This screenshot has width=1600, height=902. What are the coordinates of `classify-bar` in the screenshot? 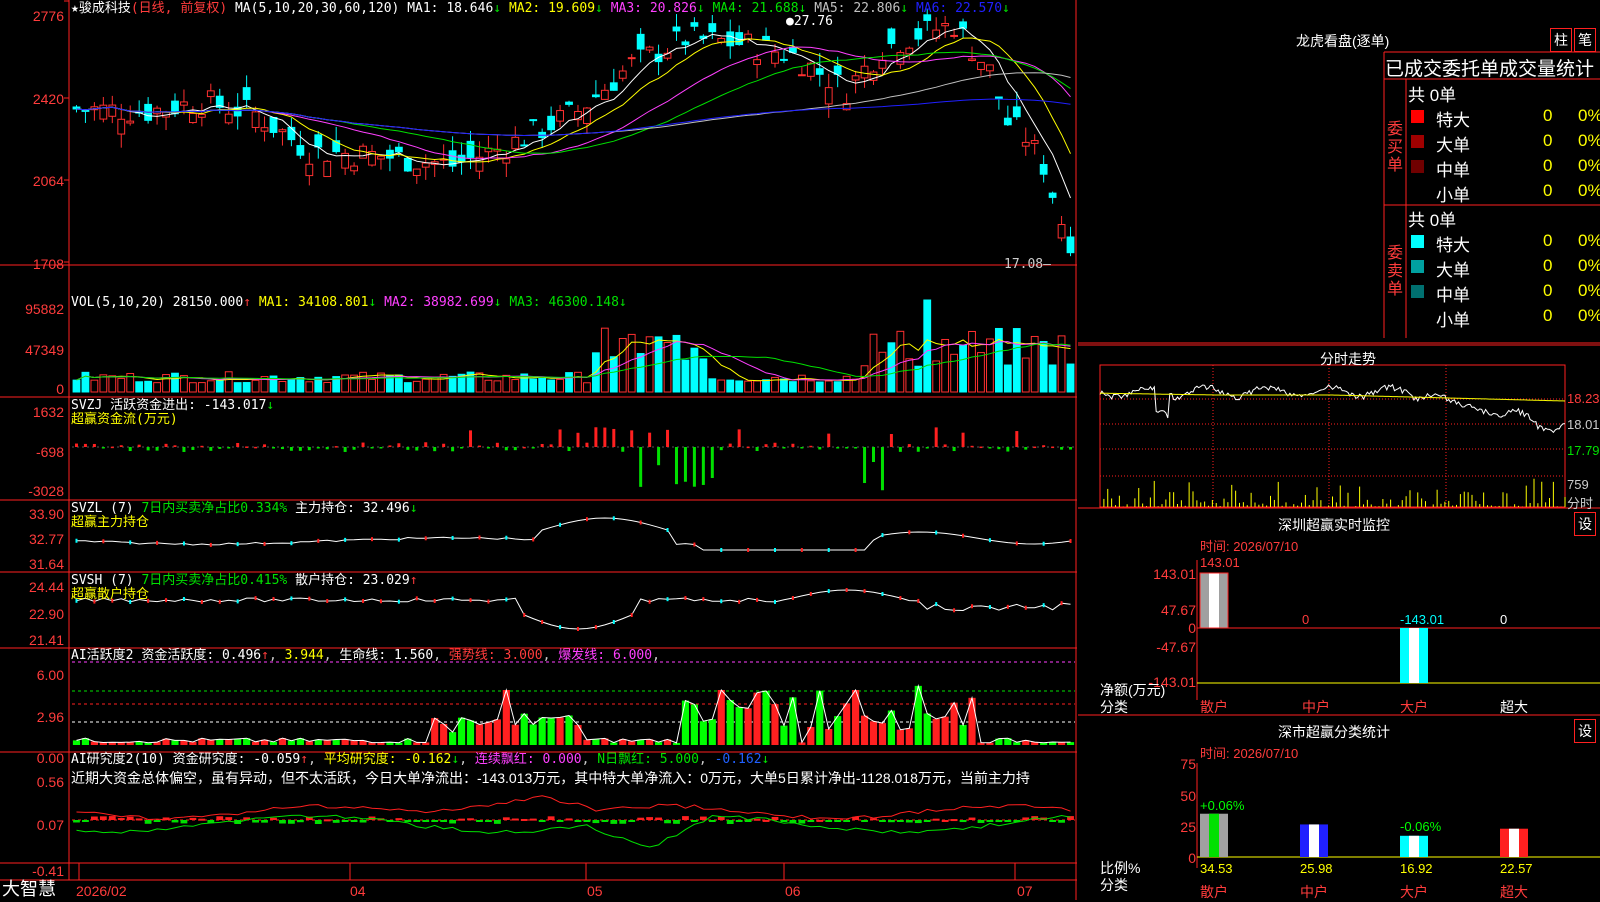 It's located at (1314, 840).